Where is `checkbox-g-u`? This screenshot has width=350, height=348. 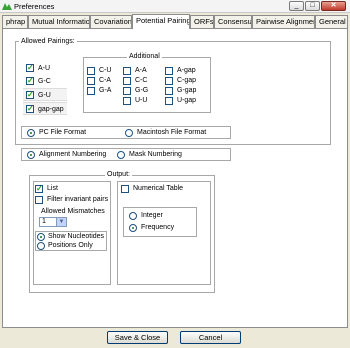
checkbox-g-u is located at coordinates (30, 94).